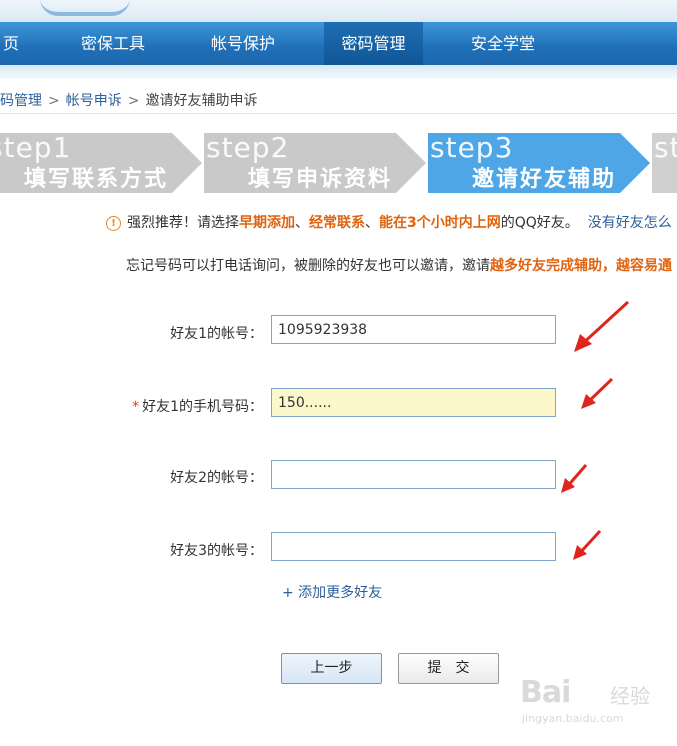  What do you see at coordinates (36, 147) in the screenshot?
I see `step-1-number: step1` at bounding box center [36, 147].